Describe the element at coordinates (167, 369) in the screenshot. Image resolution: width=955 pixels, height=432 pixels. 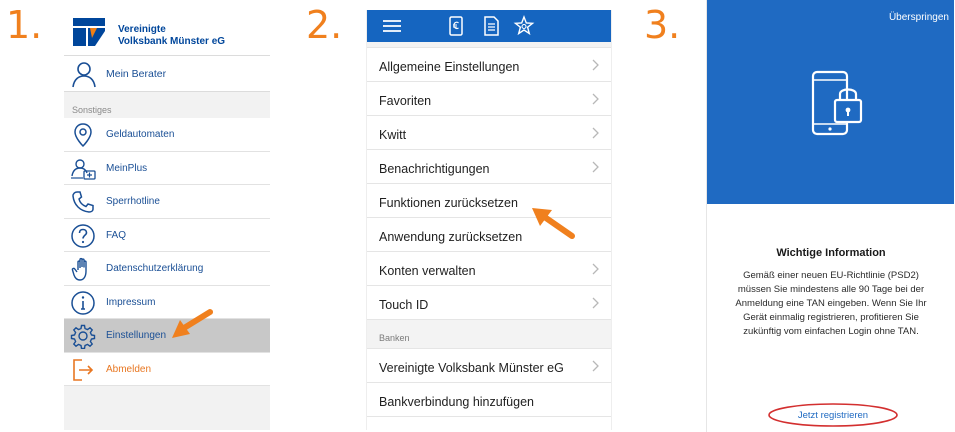
I see `menu-item-abmelden: Abmelden` at that location.